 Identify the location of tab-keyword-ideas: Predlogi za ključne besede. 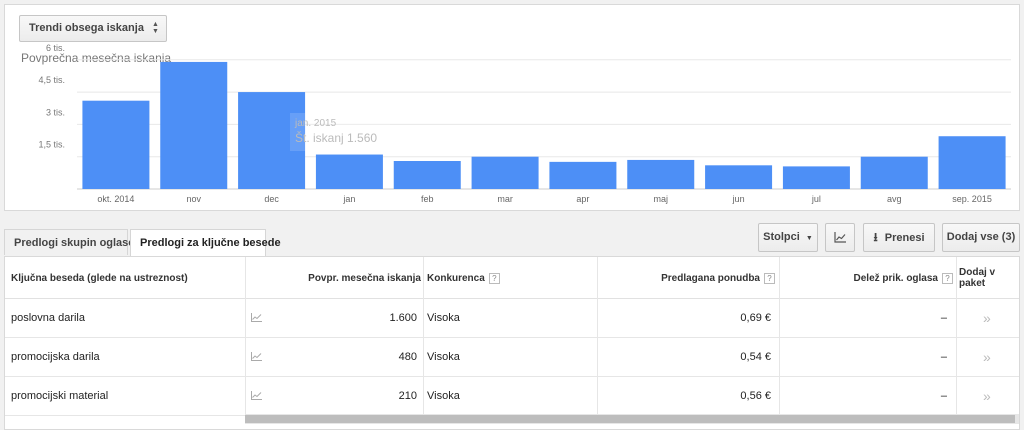
(205, 242).